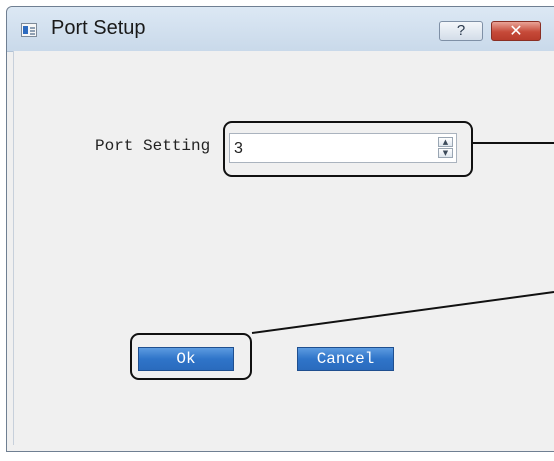 This screenshot has width=554, height=461. What do you see at coordinates (98, 28) in the screenshot?
I see `window-title: Port Setup` at bounding box center [98, 28].